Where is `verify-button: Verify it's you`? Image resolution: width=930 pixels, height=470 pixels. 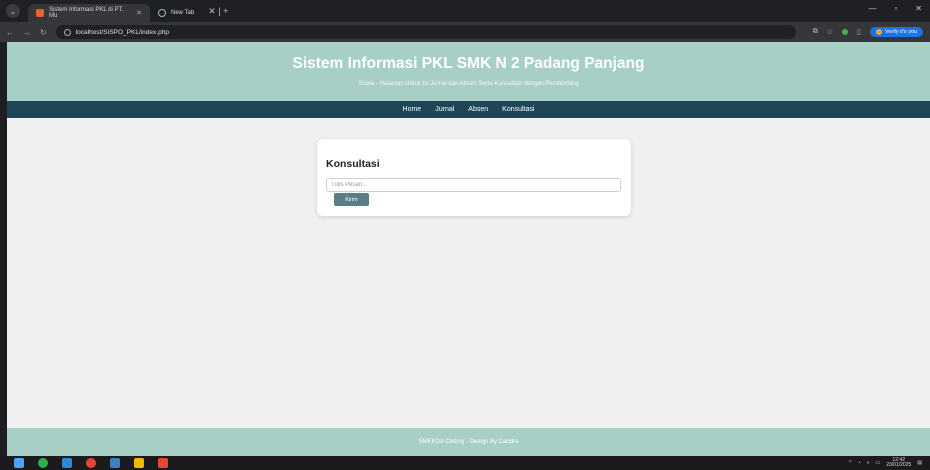 verify-button: Verify it's you is located at coordinates (896, 32).